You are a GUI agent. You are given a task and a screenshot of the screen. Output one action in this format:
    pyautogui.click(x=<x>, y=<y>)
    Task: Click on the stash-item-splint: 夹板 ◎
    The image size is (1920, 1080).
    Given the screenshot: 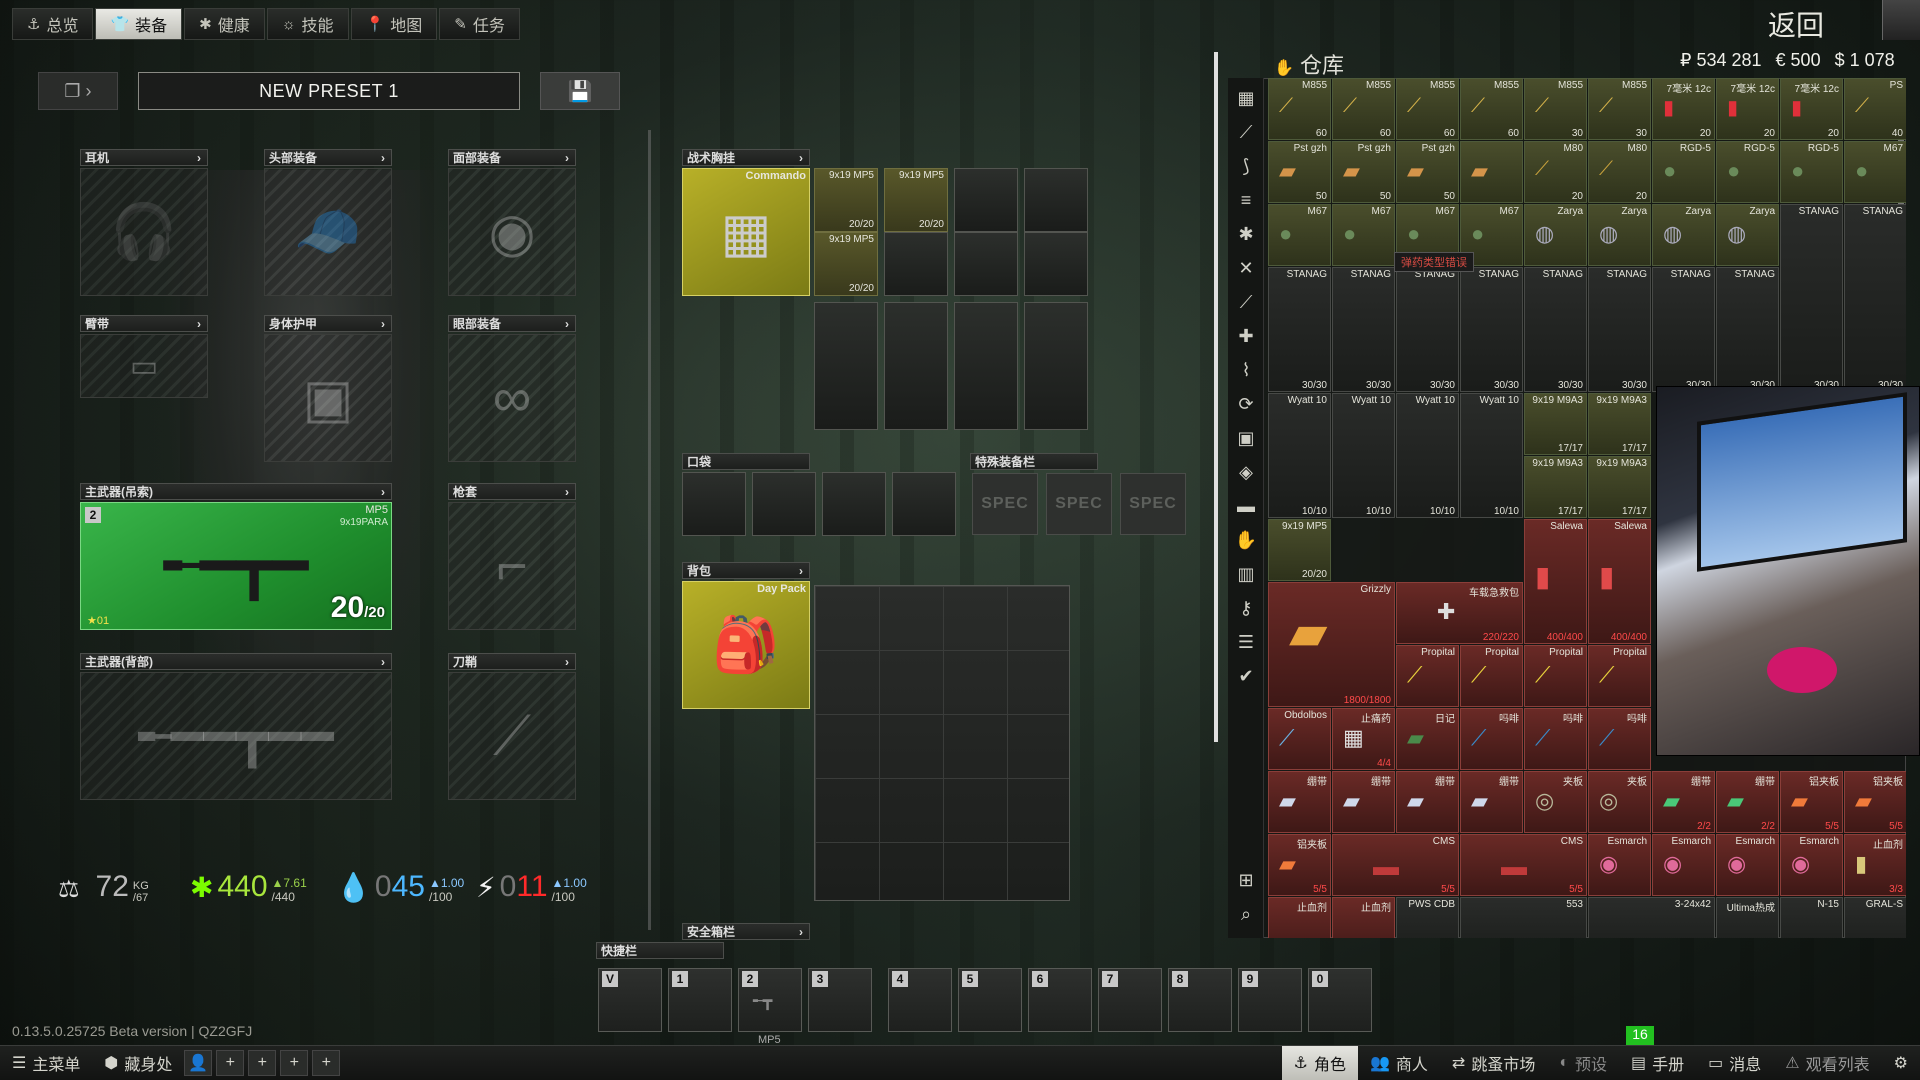 What is the action you would take?
    pyautogui.click(x=1619, y=802)
    